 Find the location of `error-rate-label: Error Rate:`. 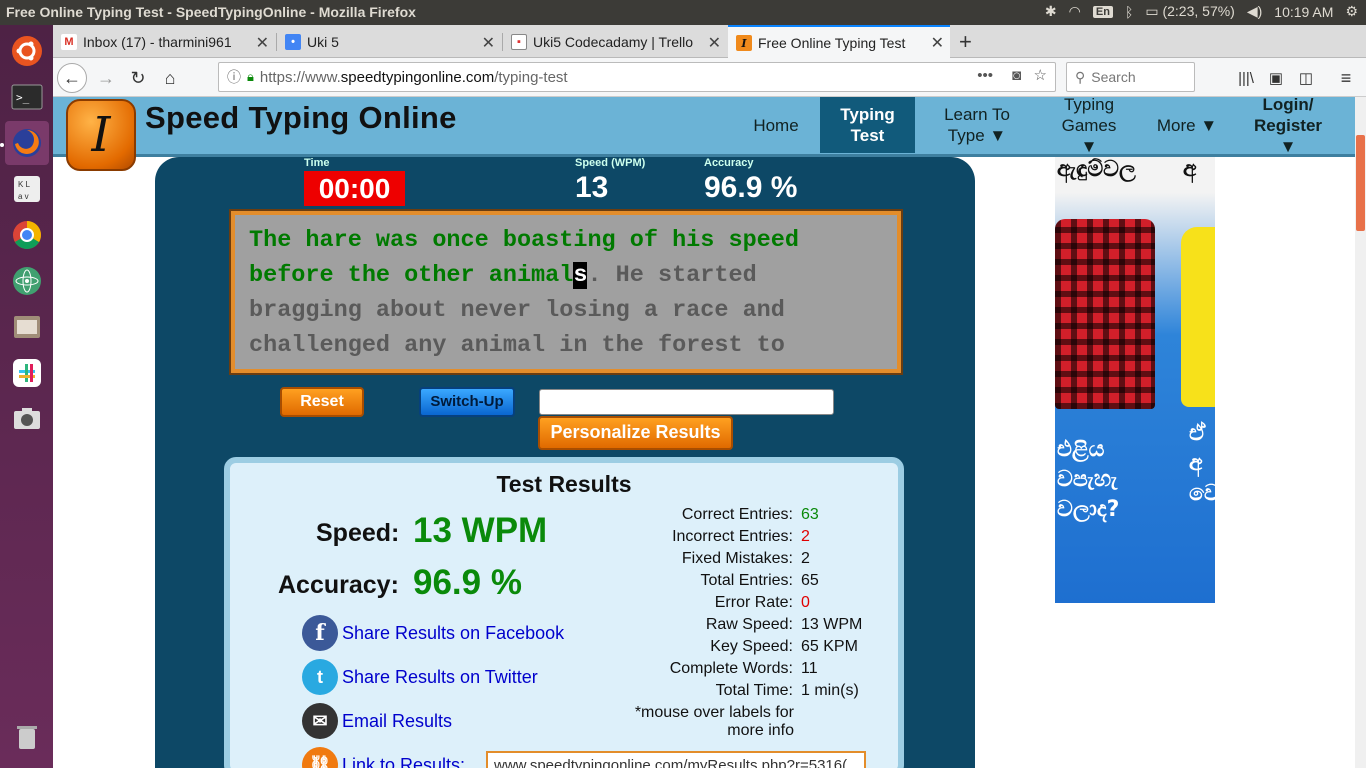

error-rate-label: Error Rate: is located at coordinates (693, 603).